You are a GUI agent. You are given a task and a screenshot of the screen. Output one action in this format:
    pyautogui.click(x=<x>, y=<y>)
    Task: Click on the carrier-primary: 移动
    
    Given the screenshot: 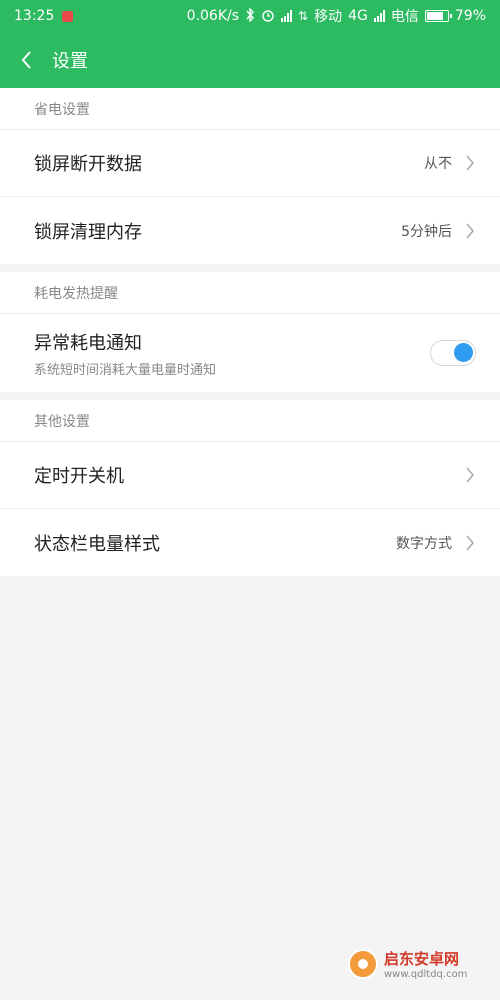 What is the action you would take?
    pyautogui.click(x=328, y=17)
    